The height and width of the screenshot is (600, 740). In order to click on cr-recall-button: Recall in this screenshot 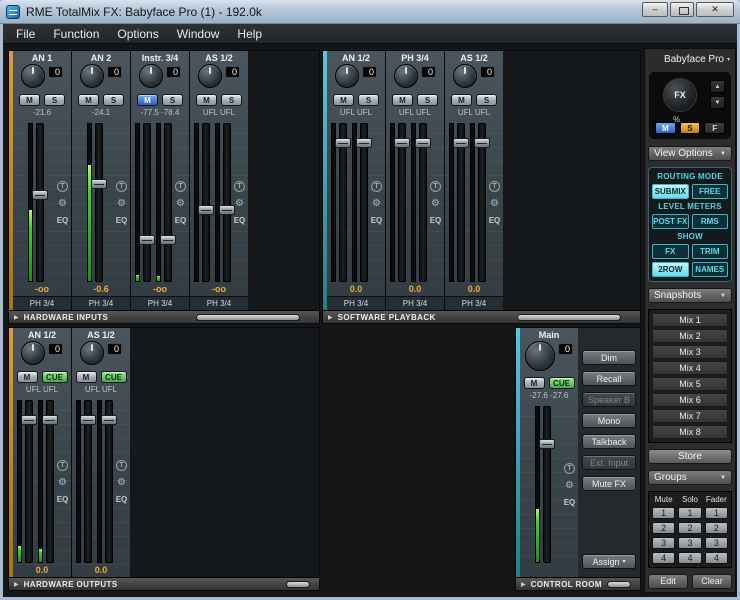, I will do `click(609, 378)`.